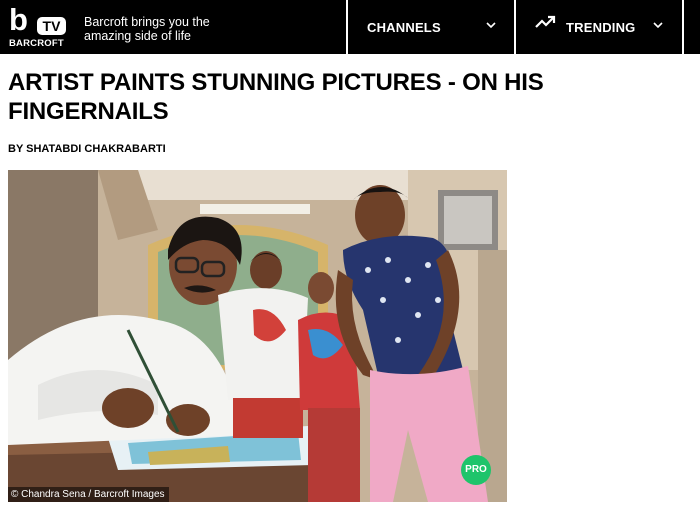 This screenshot has width=700, height=509. I want to click on barcroft-tv-logo: b TV BARCROFT, so click(39, 25).